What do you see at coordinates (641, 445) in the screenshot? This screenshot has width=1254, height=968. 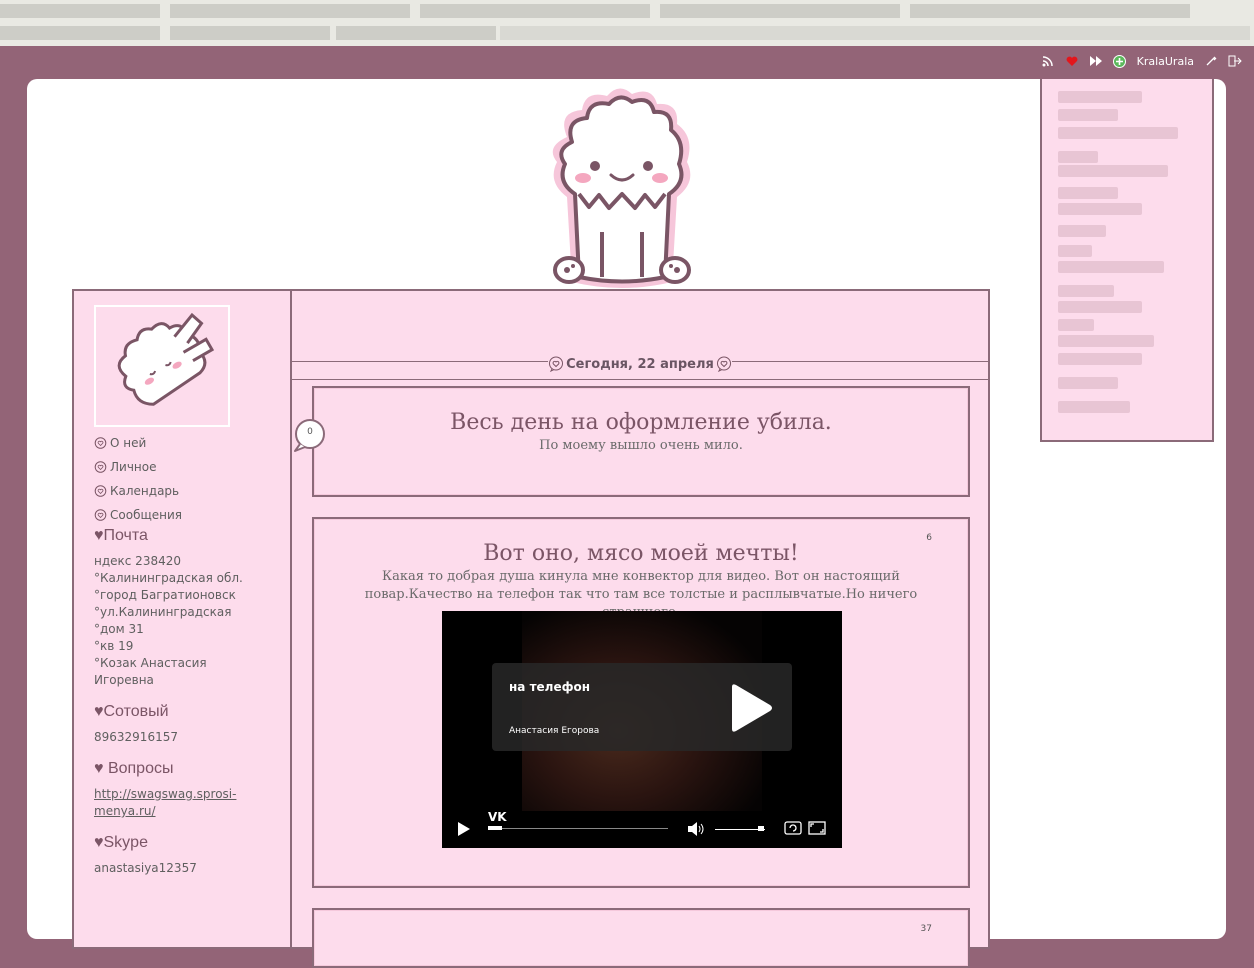 I see `post-body: По моему вышло очень мило.` at bounding box center [641, 445].